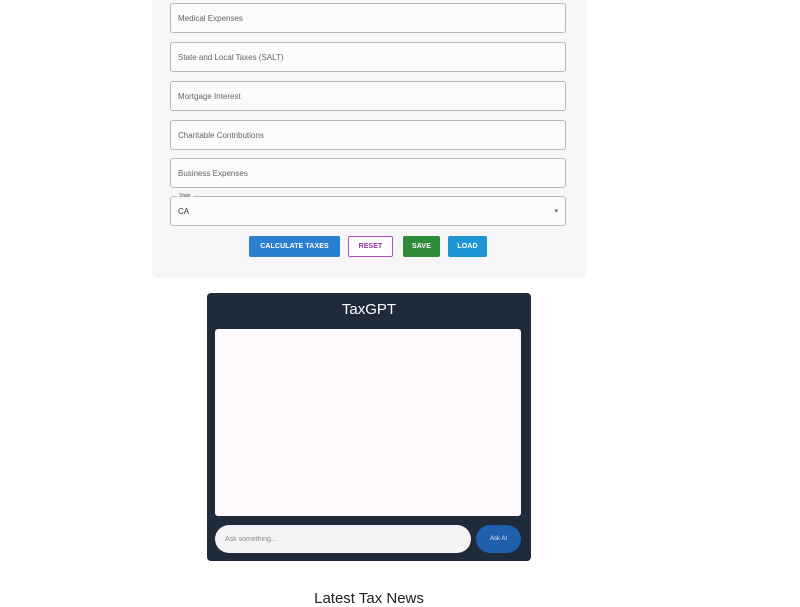  What do you see at coordinates (343, 539) in the screenshot?
I see `chat-input` at bounding box center [343, 539].